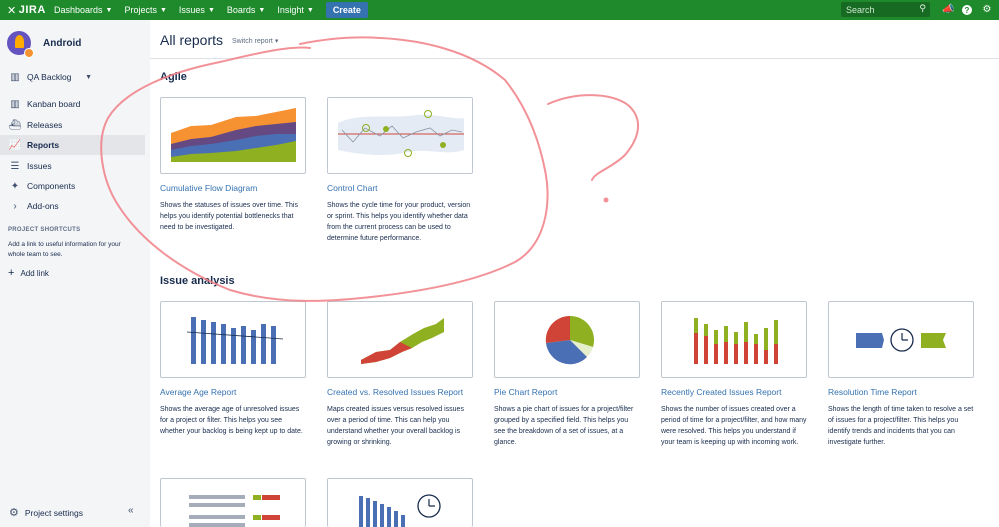 Image resolution: width=999 pixels, height=527 pixels. What do you see at coordinates (28, 273) in the screenshot?
I see `add-link-button: + Add link` at bounding box center [28, 273].